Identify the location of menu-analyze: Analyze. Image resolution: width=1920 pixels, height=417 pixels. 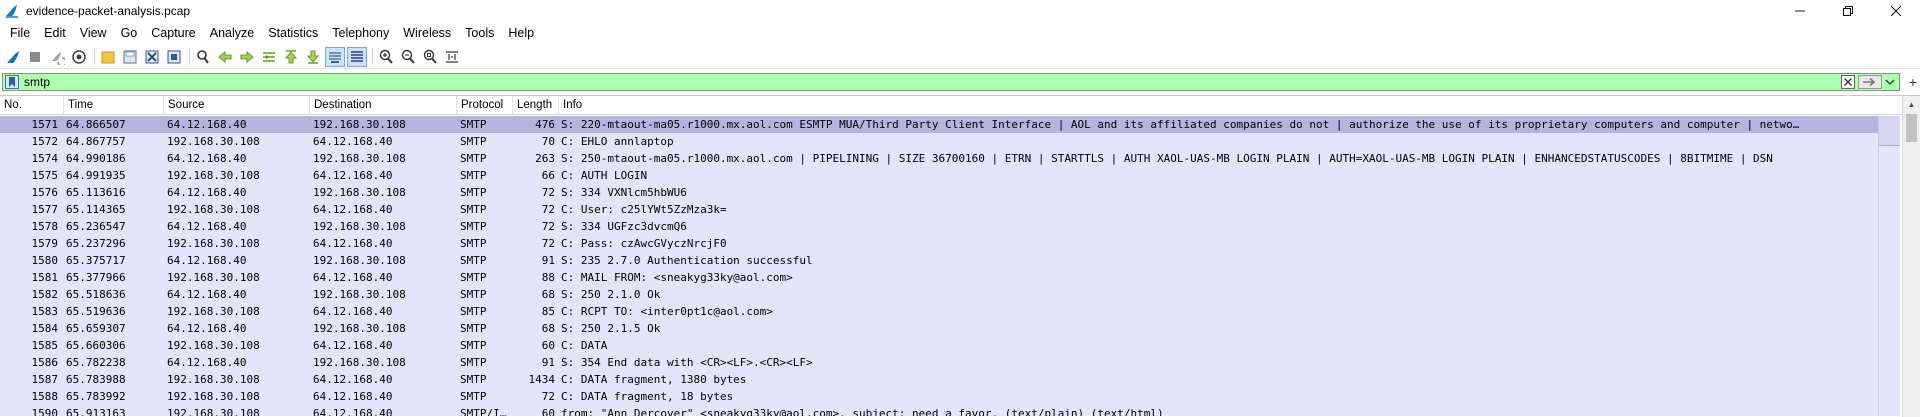
(232, 33).